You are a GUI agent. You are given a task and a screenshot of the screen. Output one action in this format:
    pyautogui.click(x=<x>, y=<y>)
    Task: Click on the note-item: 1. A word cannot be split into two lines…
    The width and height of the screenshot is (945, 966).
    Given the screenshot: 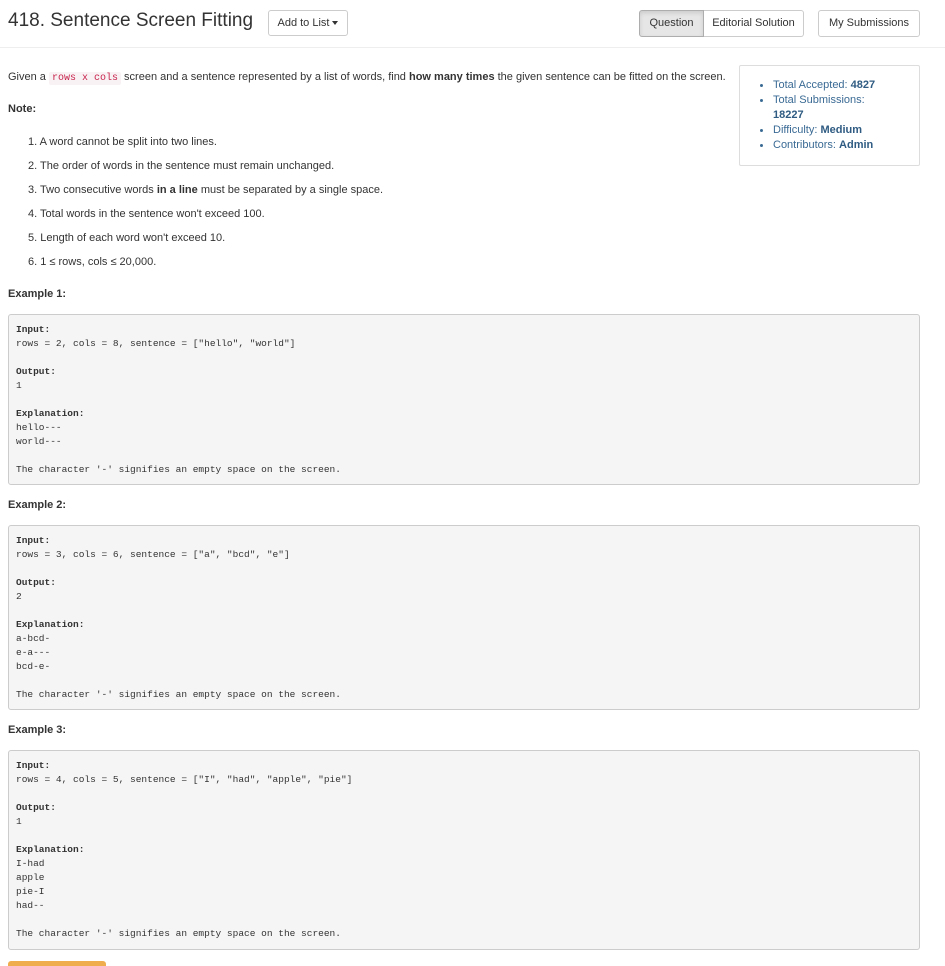 What is the action you would take?
    pyautogui.click(x=122, y=142)
    